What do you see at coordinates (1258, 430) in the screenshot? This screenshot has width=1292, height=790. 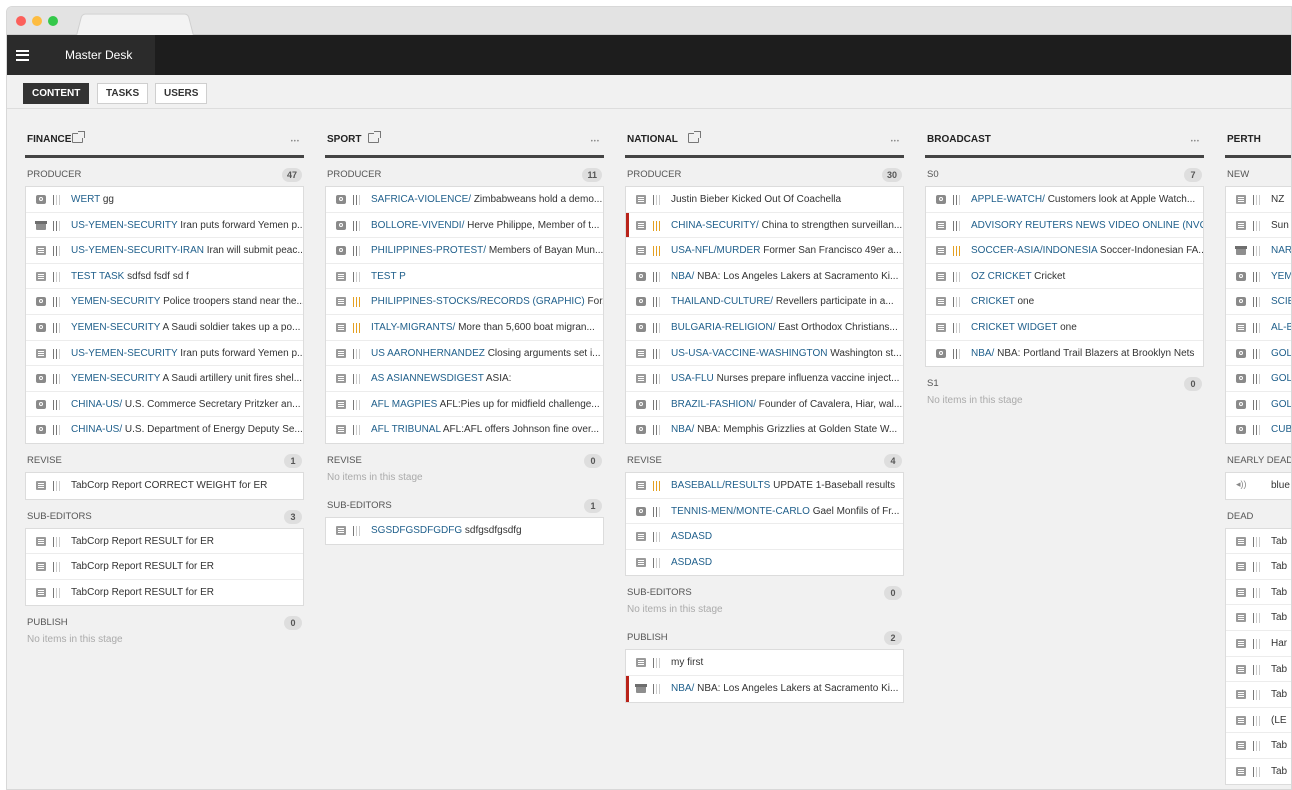 I see `list-item: CUB` at bounding box center [1258, 430].